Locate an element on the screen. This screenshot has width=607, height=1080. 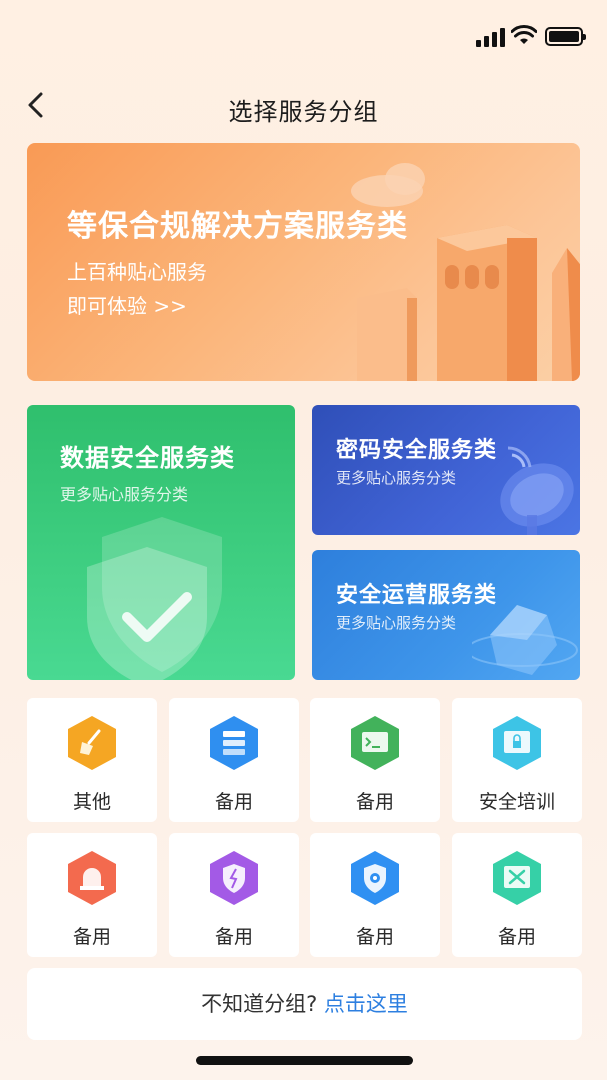
nav-bar: 选择服务分组 is located at coordinates (303, 107).